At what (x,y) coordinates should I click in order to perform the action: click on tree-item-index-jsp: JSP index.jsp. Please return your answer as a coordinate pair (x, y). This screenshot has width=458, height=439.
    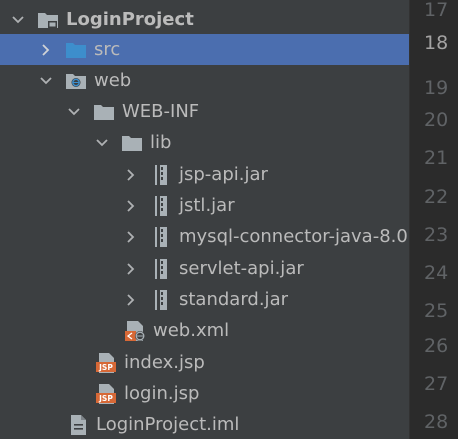
    Looking at the image, I should click on (204, 362).